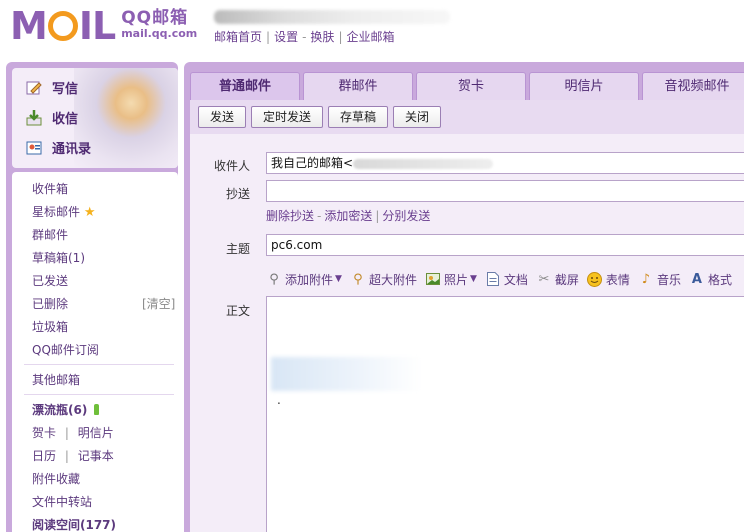  What do you see at coordinates (358, 117) in the screenshot?
I see `save-draft-button: 存草稿` at bounding box center [358, 117].